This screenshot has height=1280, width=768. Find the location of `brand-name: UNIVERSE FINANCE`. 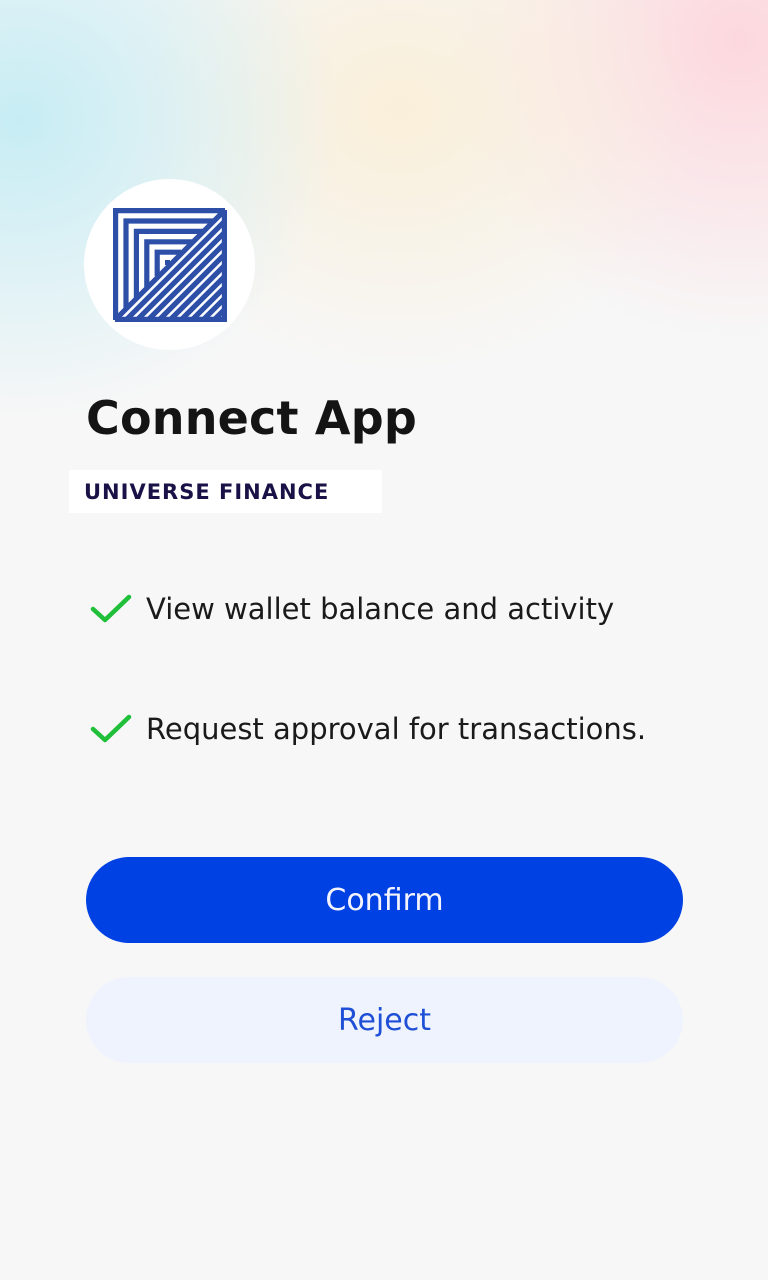

brand-name: UNIVERSE FINANCE is located at coordinates (207, 491).